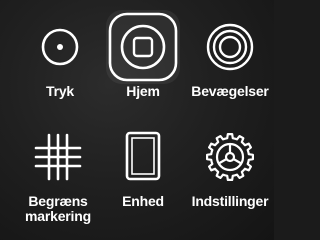 The width and height of the screenshot is (320, 240). I want to click on menu-item-enhed: Enhed, so click(143, 164).